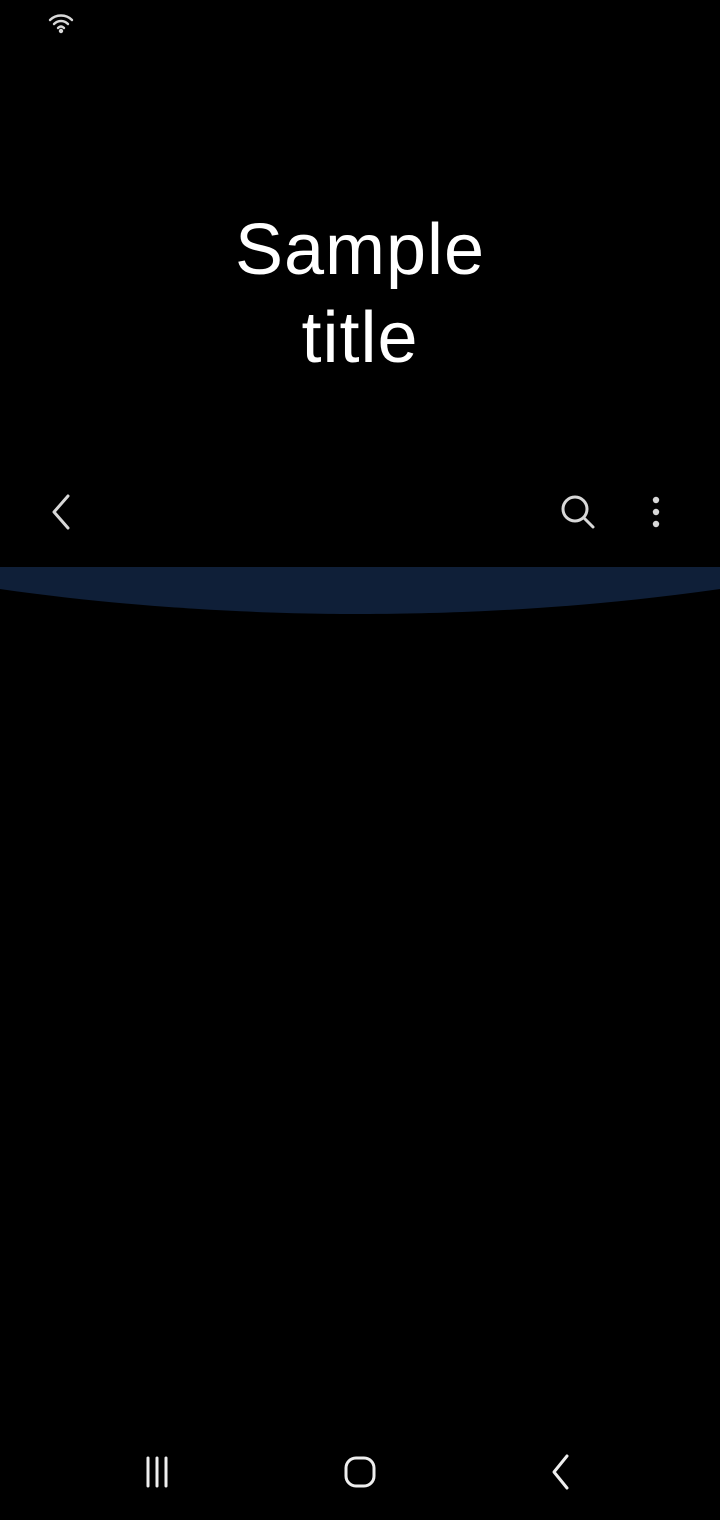  I want to click on back-icon, so click(560, 1472).